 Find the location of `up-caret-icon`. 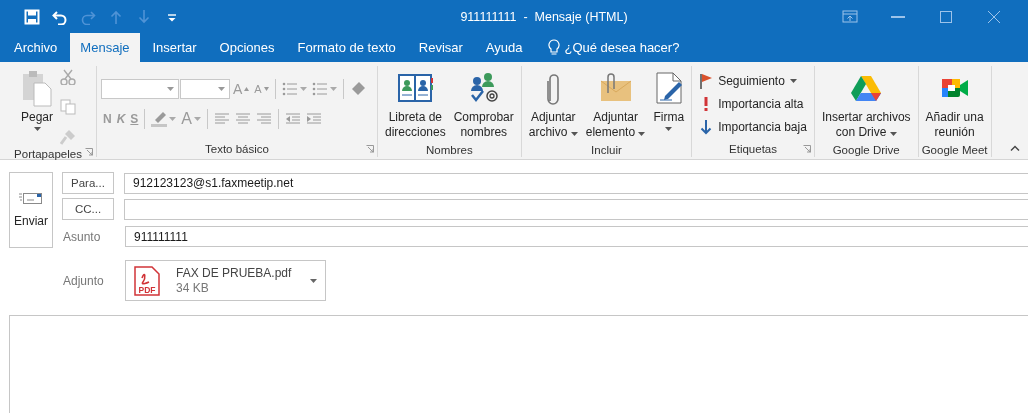

up-caret-icon is located at coordinates (247, 88).